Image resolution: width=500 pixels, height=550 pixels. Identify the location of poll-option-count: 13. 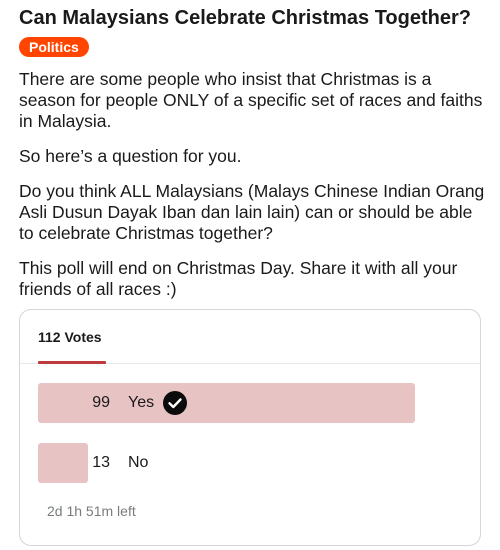
(101, 462).